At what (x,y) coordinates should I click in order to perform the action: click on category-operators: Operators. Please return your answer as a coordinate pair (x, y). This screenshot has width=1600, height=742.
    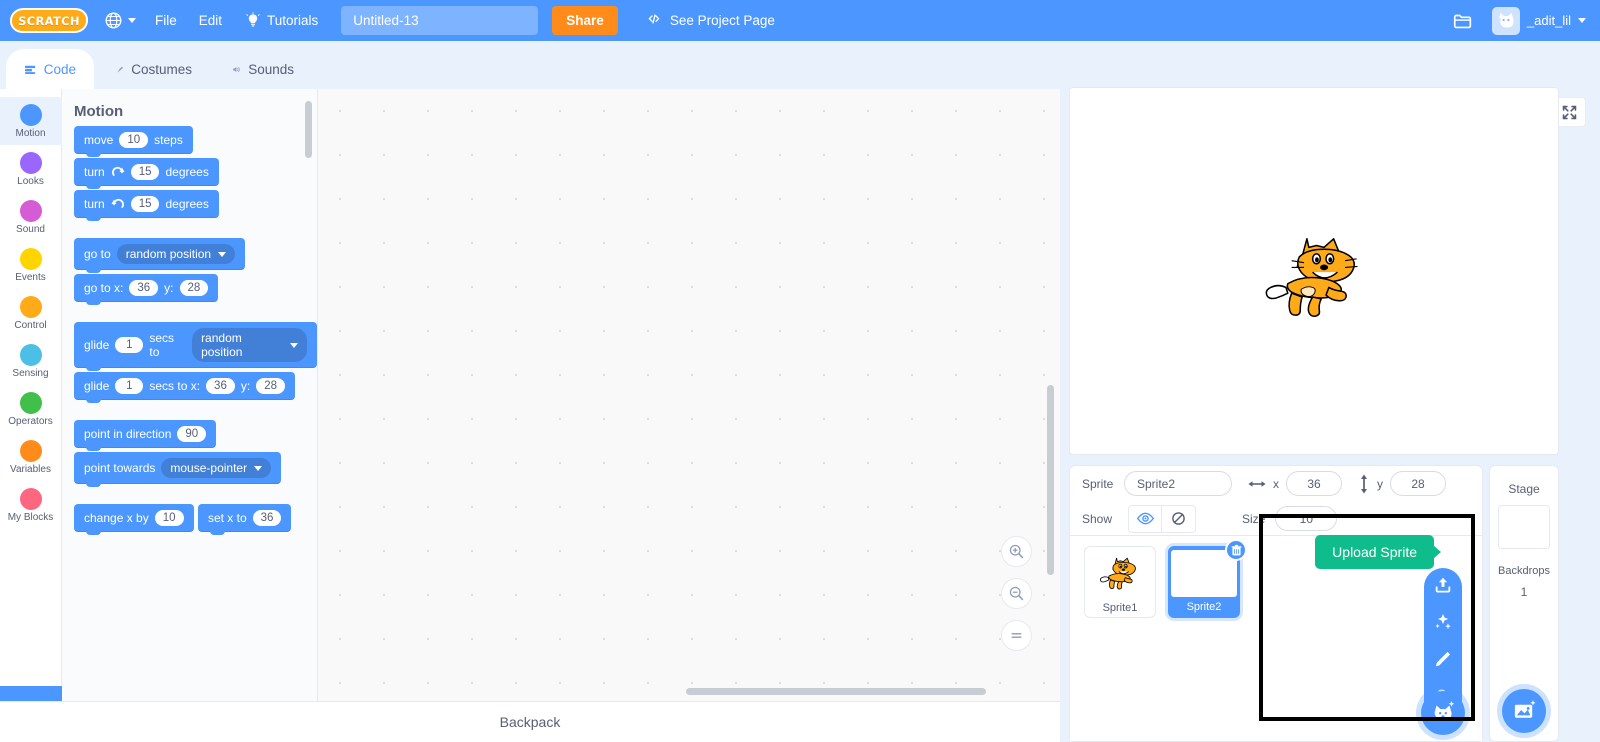
    Looking at the image, I should click on (31, 409).